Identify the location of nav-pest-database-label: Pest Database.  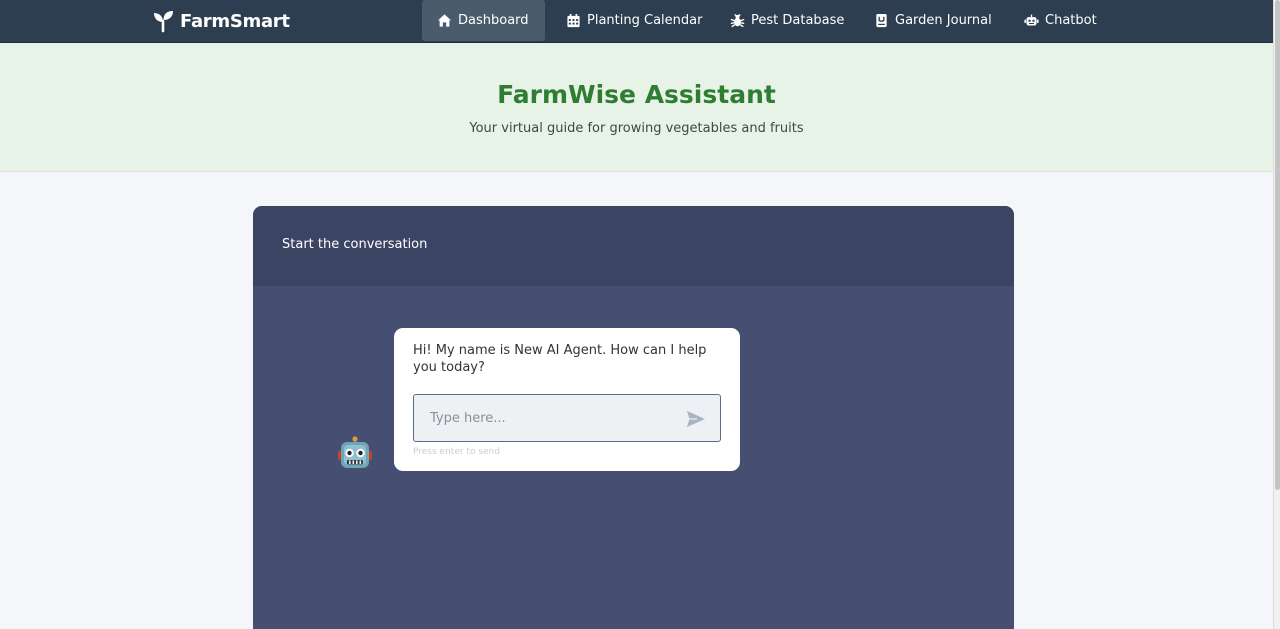
(798, 20).